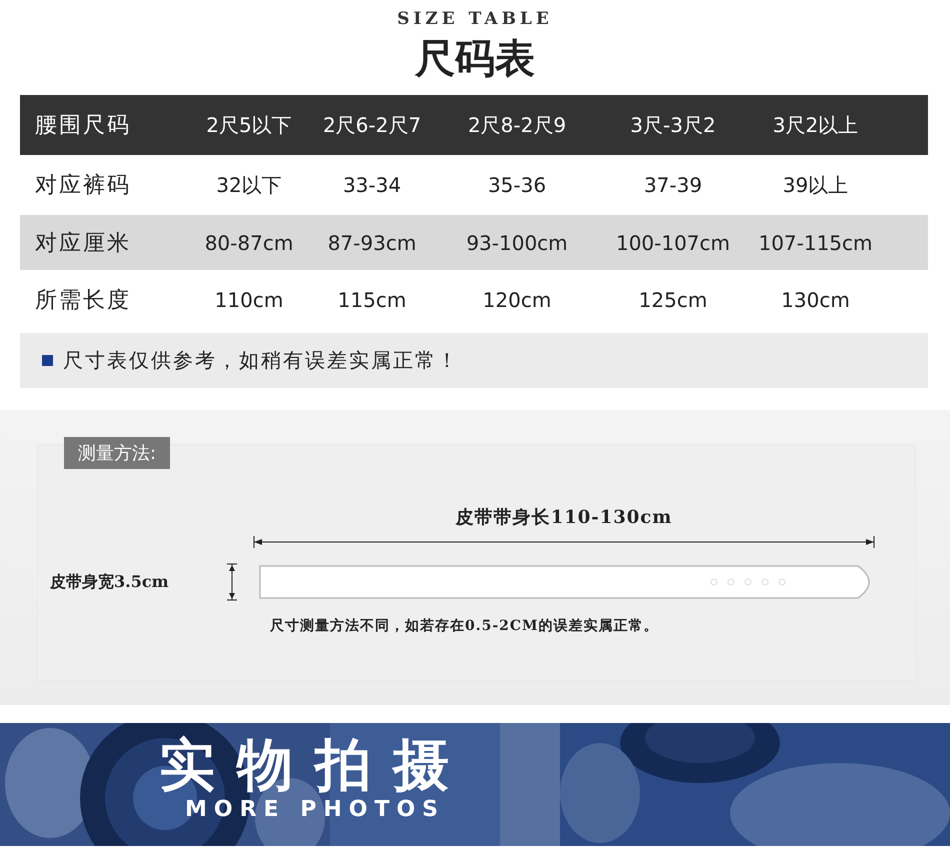 The height and width of the screenshot is (849, 950). What do you see at coordinates (249, 300) in the screenshot?
I see `table-cell: 110cm` at bounding box center [249, 300].